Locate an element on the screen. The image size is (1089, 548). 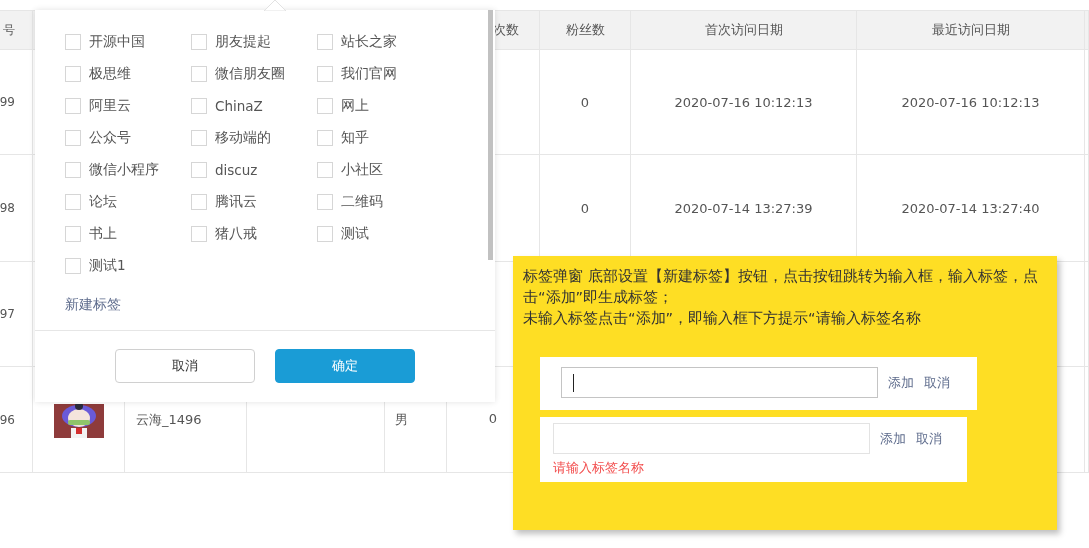
table-cell: 96 is located at coordinates (7, 419).